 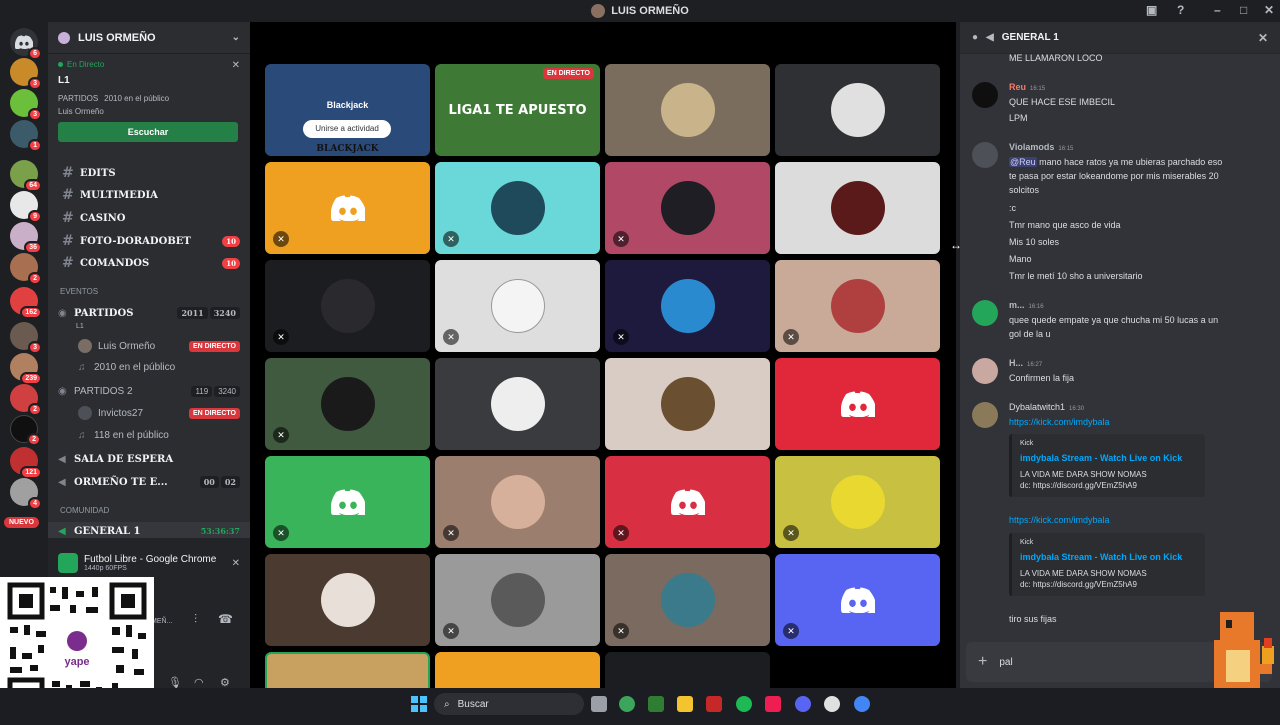 I want to click on server-icon: 1, so click(x=26, y=136).